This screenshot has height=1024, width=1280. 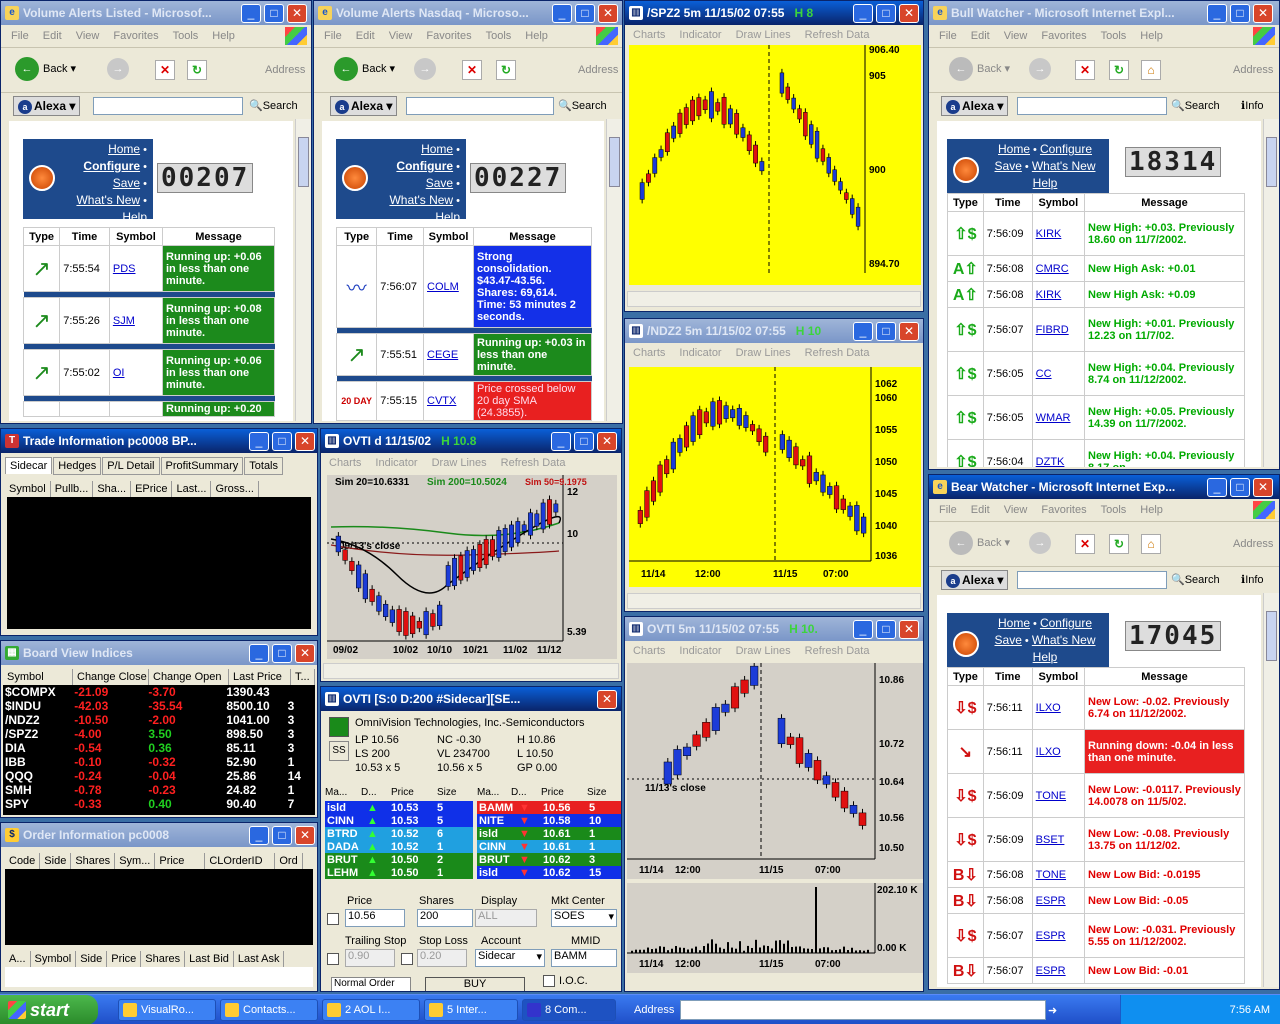 I want to click on save-link: Save, so click(x=439, y=183).